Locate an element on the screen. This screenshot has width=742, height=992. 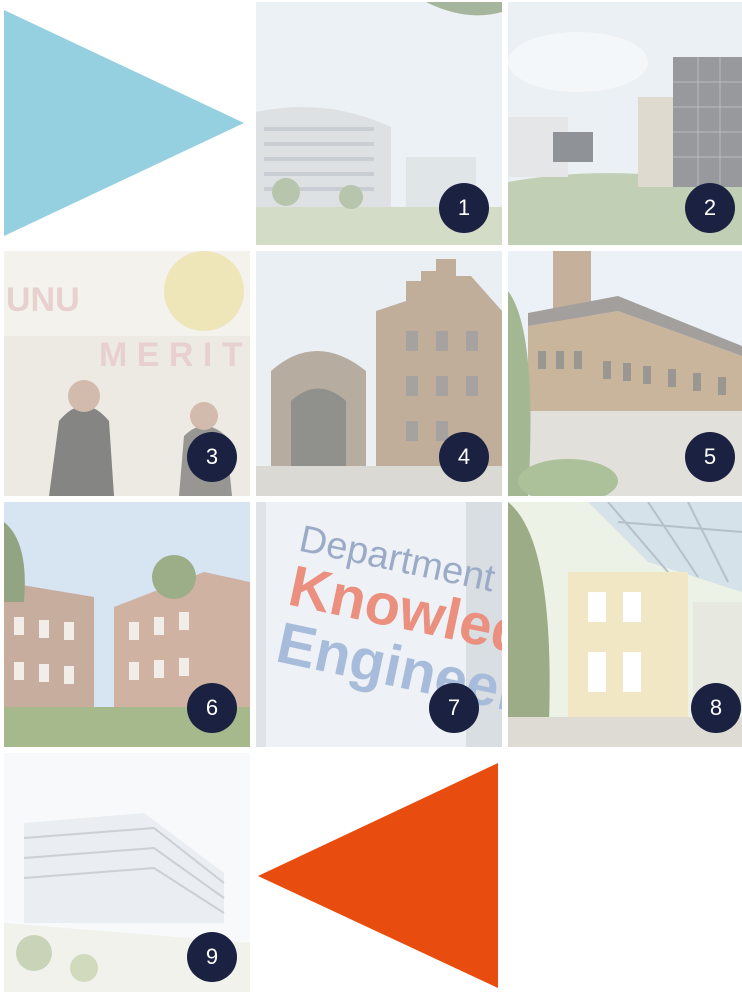
tile-number-badge: 3 is located at coordinates (212, 457).